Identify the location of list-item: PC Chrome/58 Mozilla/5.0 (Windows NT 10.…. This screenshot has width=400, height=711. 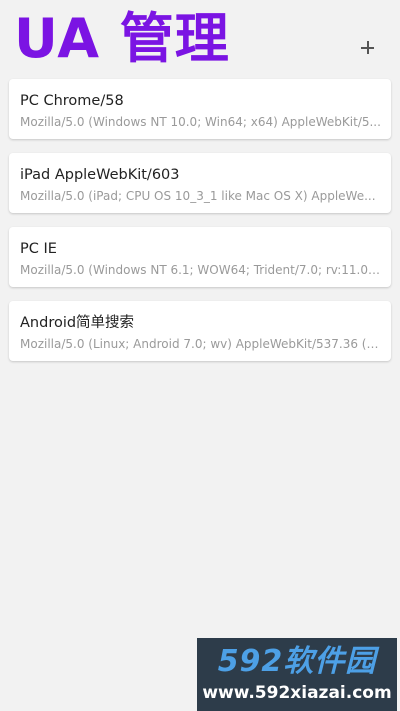
(200, 109).